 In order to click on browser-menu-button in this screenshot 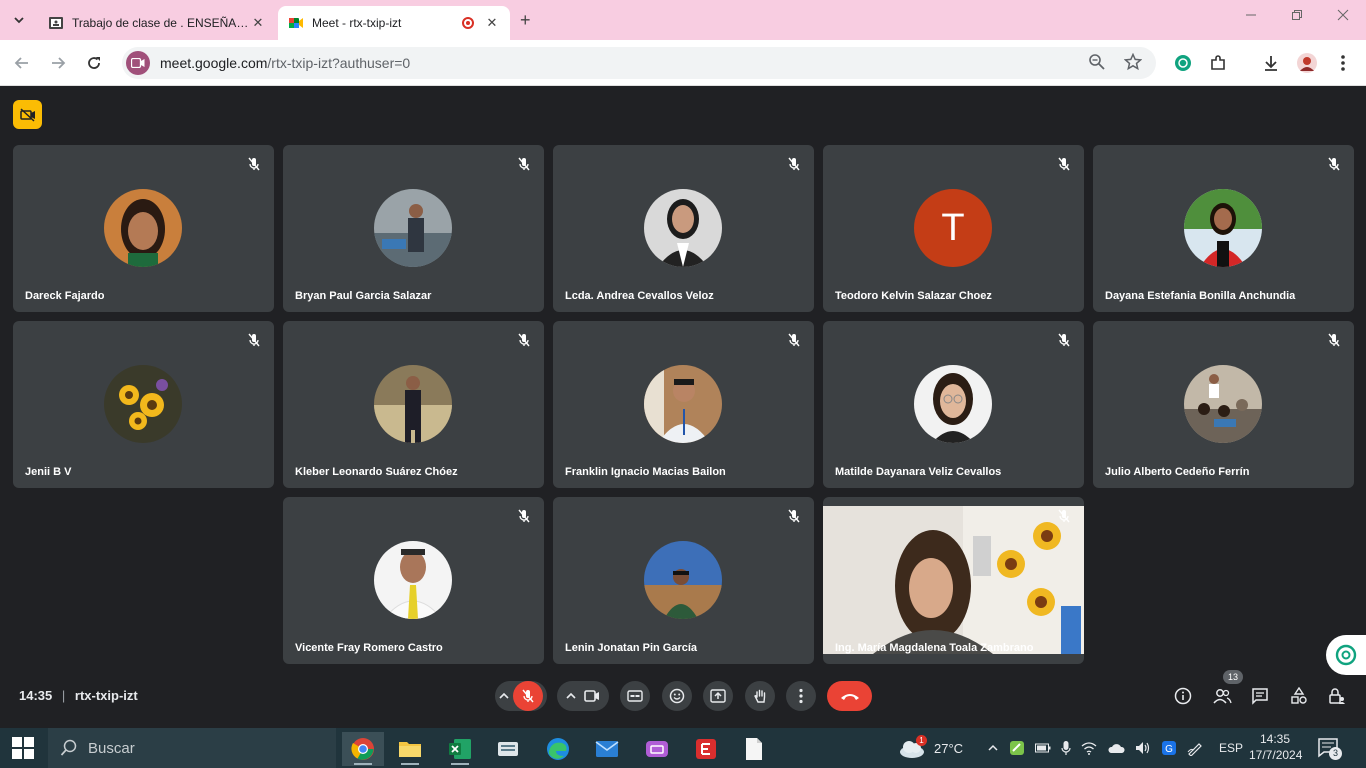, I will do `click(1343, 63)`.